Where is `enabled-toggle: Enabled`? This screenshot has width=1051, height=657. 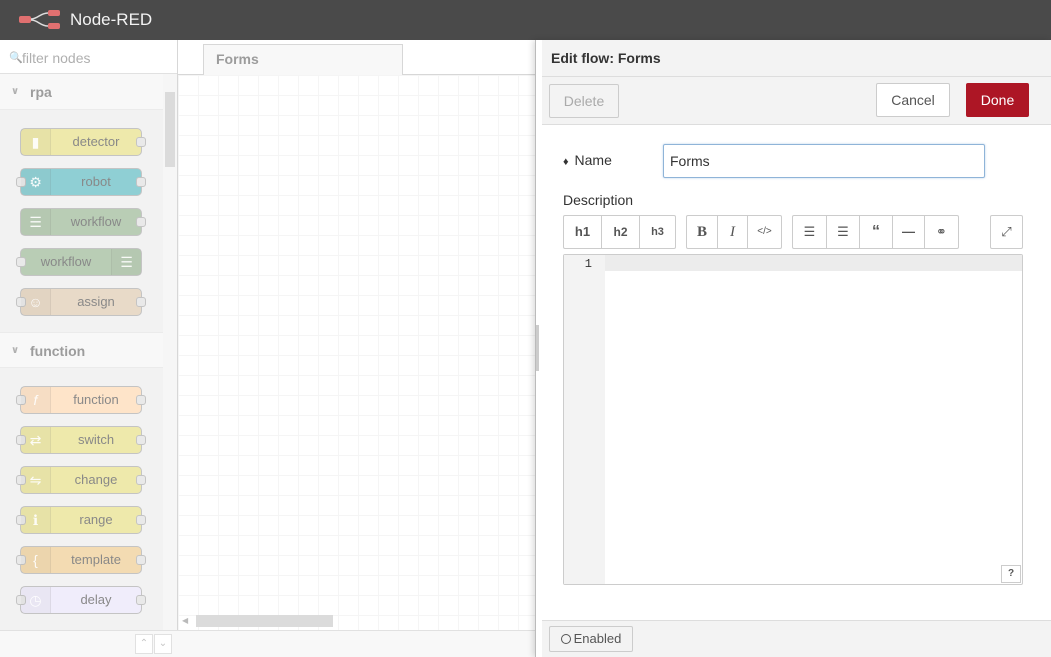 enabled-toggle: Enabled is located at coordinates (591, 639).